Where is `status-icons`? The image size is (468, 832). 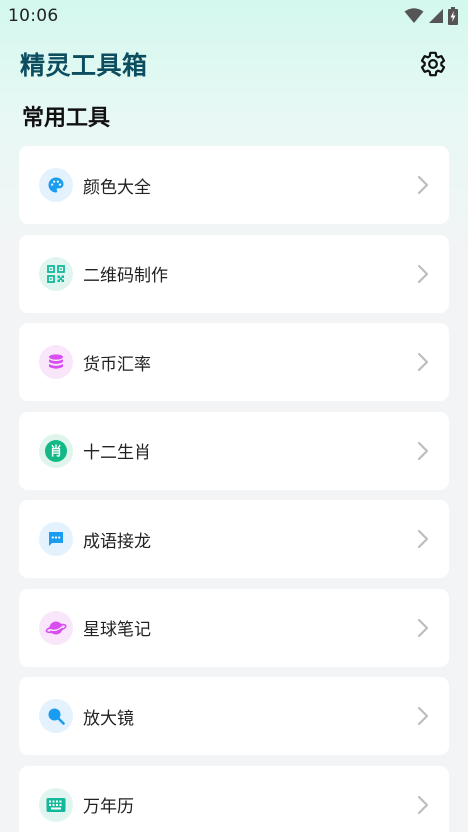
status-icons is located at coordinates (431, 16).